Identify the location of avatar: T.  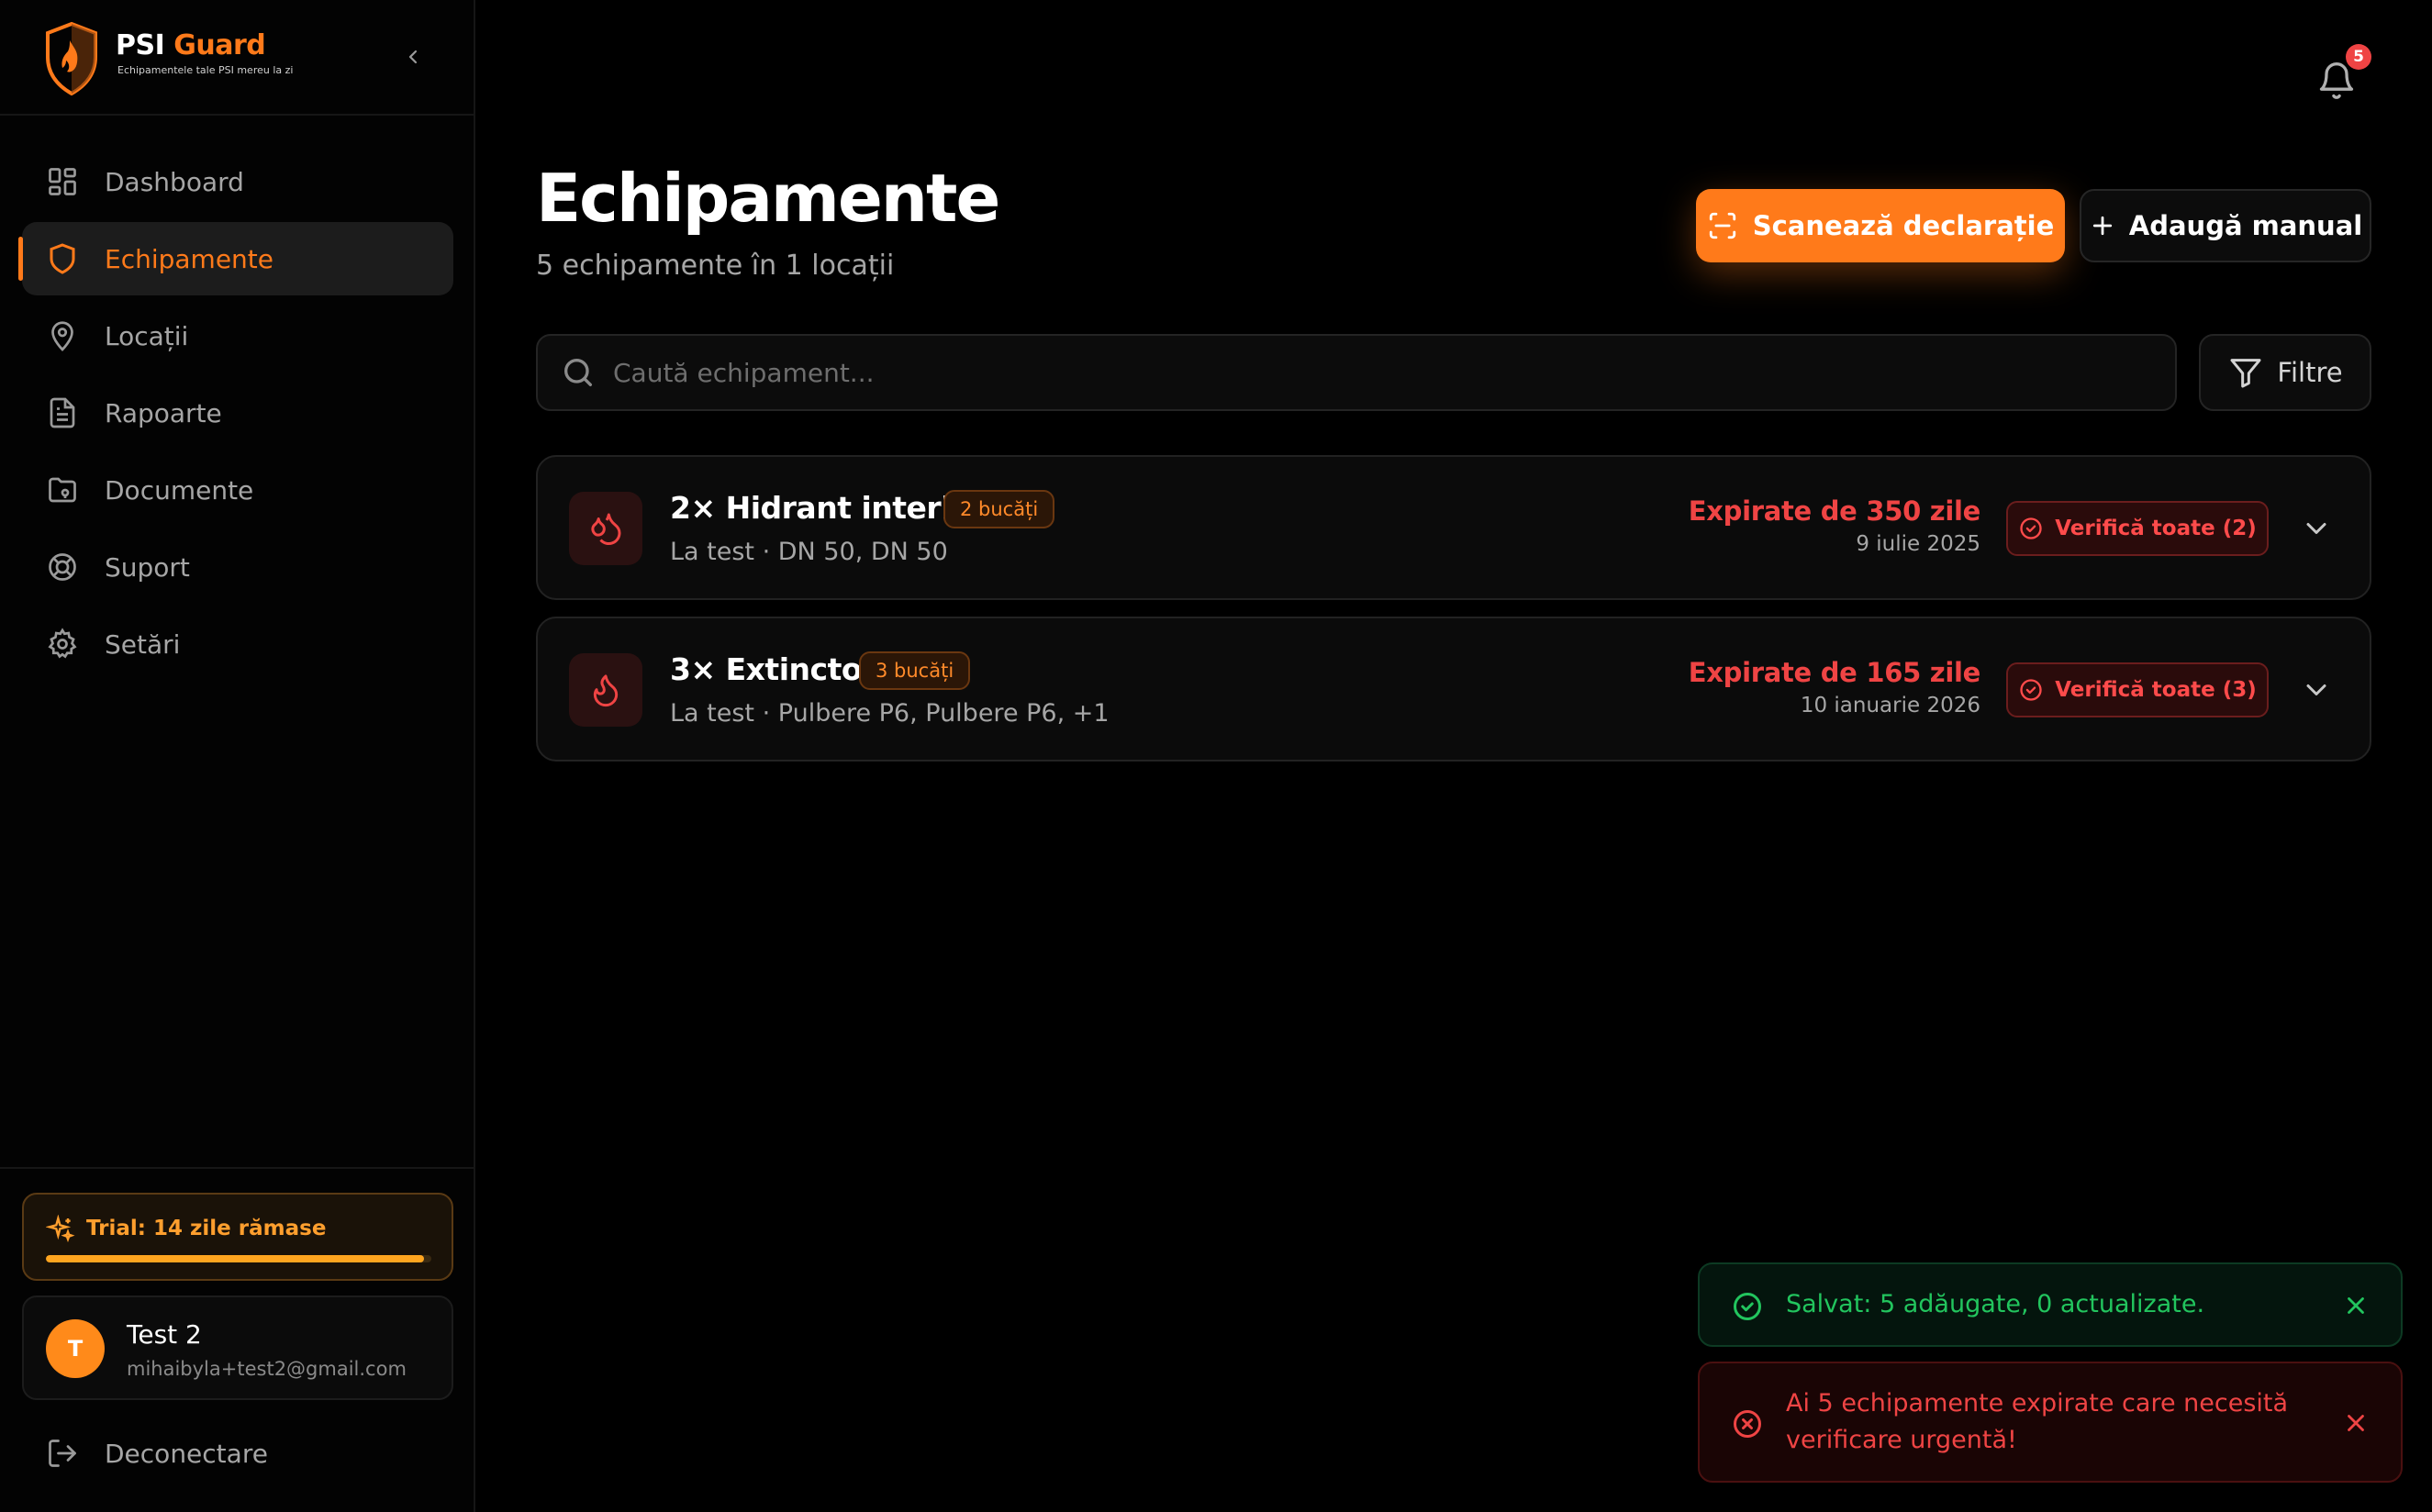
(76, 1348).